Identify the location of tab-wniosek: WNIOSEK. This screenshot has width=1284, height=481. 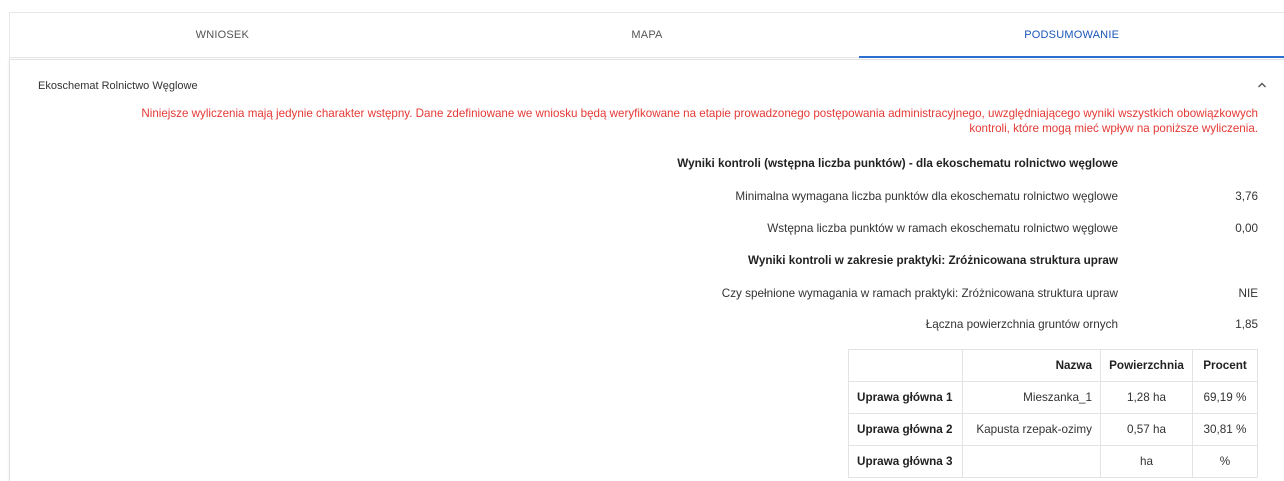
(222, 35).